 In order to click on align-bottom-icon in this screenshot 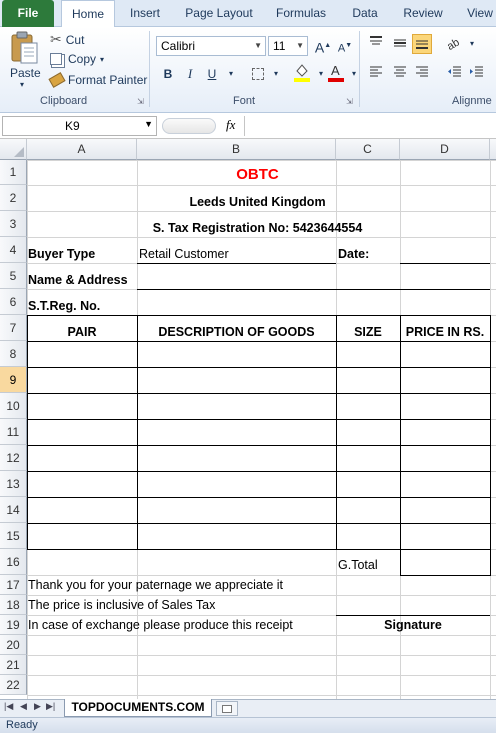, I will do `click(422, 44)`.